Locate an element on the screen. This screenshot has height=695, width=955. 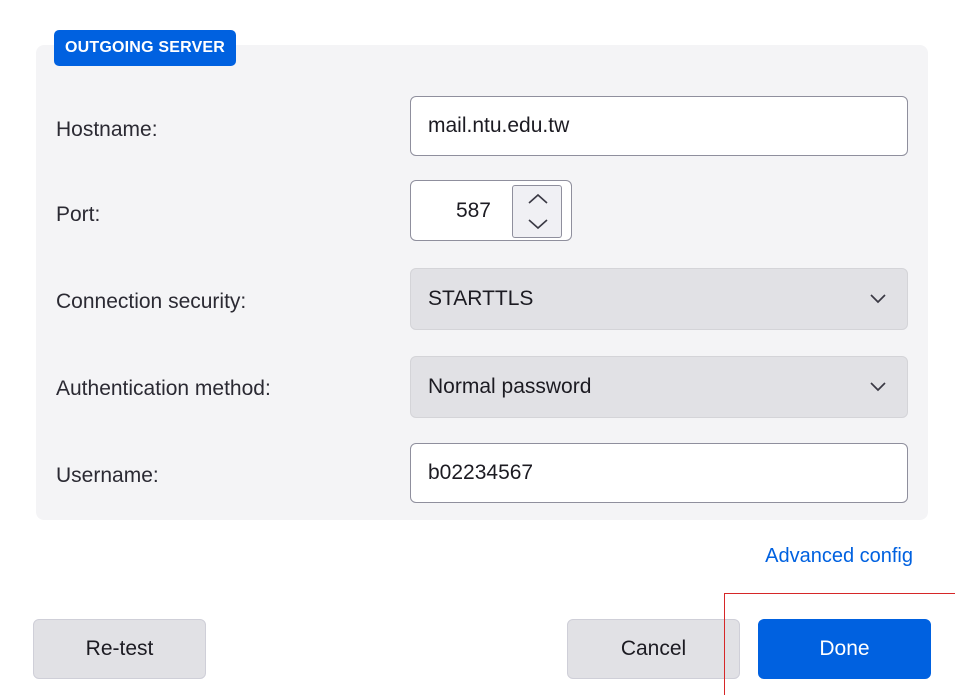
hostname-label: Hostname: is located at coordinates (107, 129).